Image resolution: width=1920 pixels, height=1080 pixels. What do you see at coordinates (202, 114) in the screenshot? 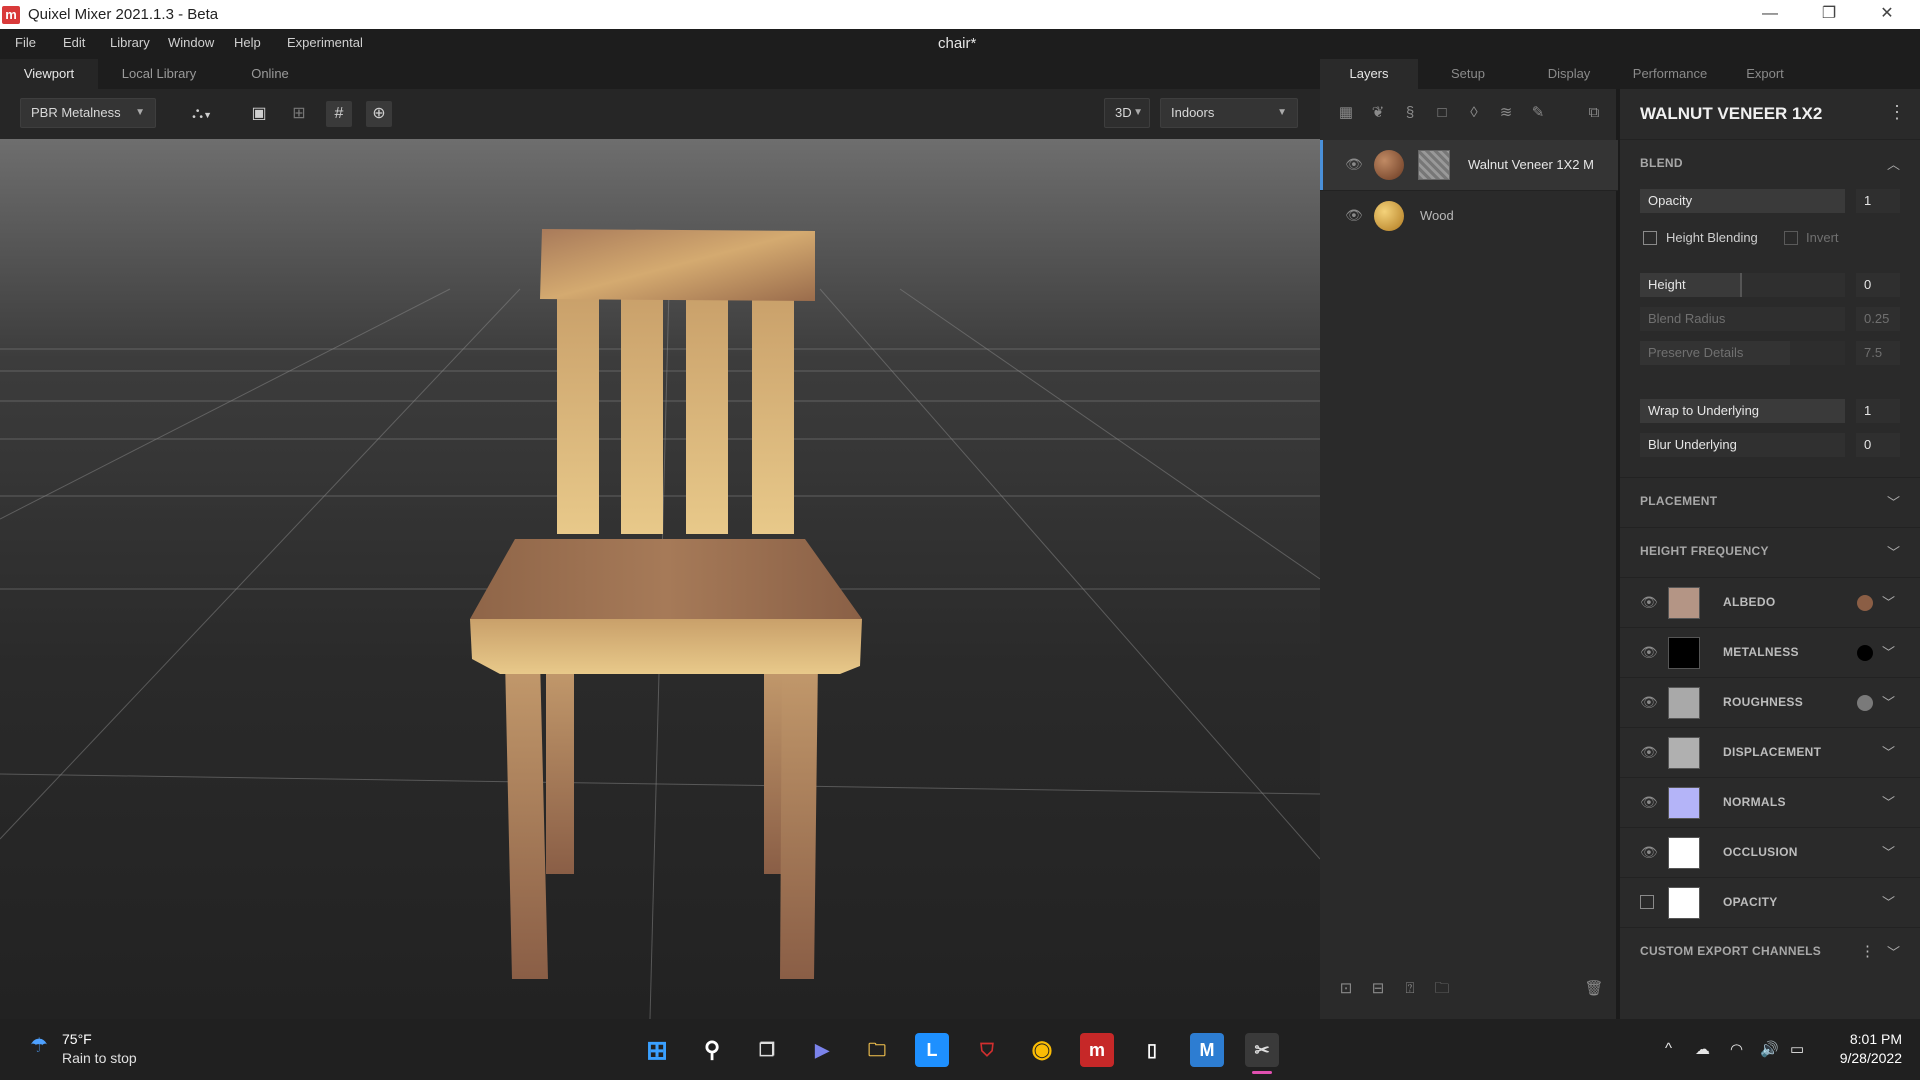
I see `lighting-presets-button: ⛬▼` at bounding box center [202, 114].